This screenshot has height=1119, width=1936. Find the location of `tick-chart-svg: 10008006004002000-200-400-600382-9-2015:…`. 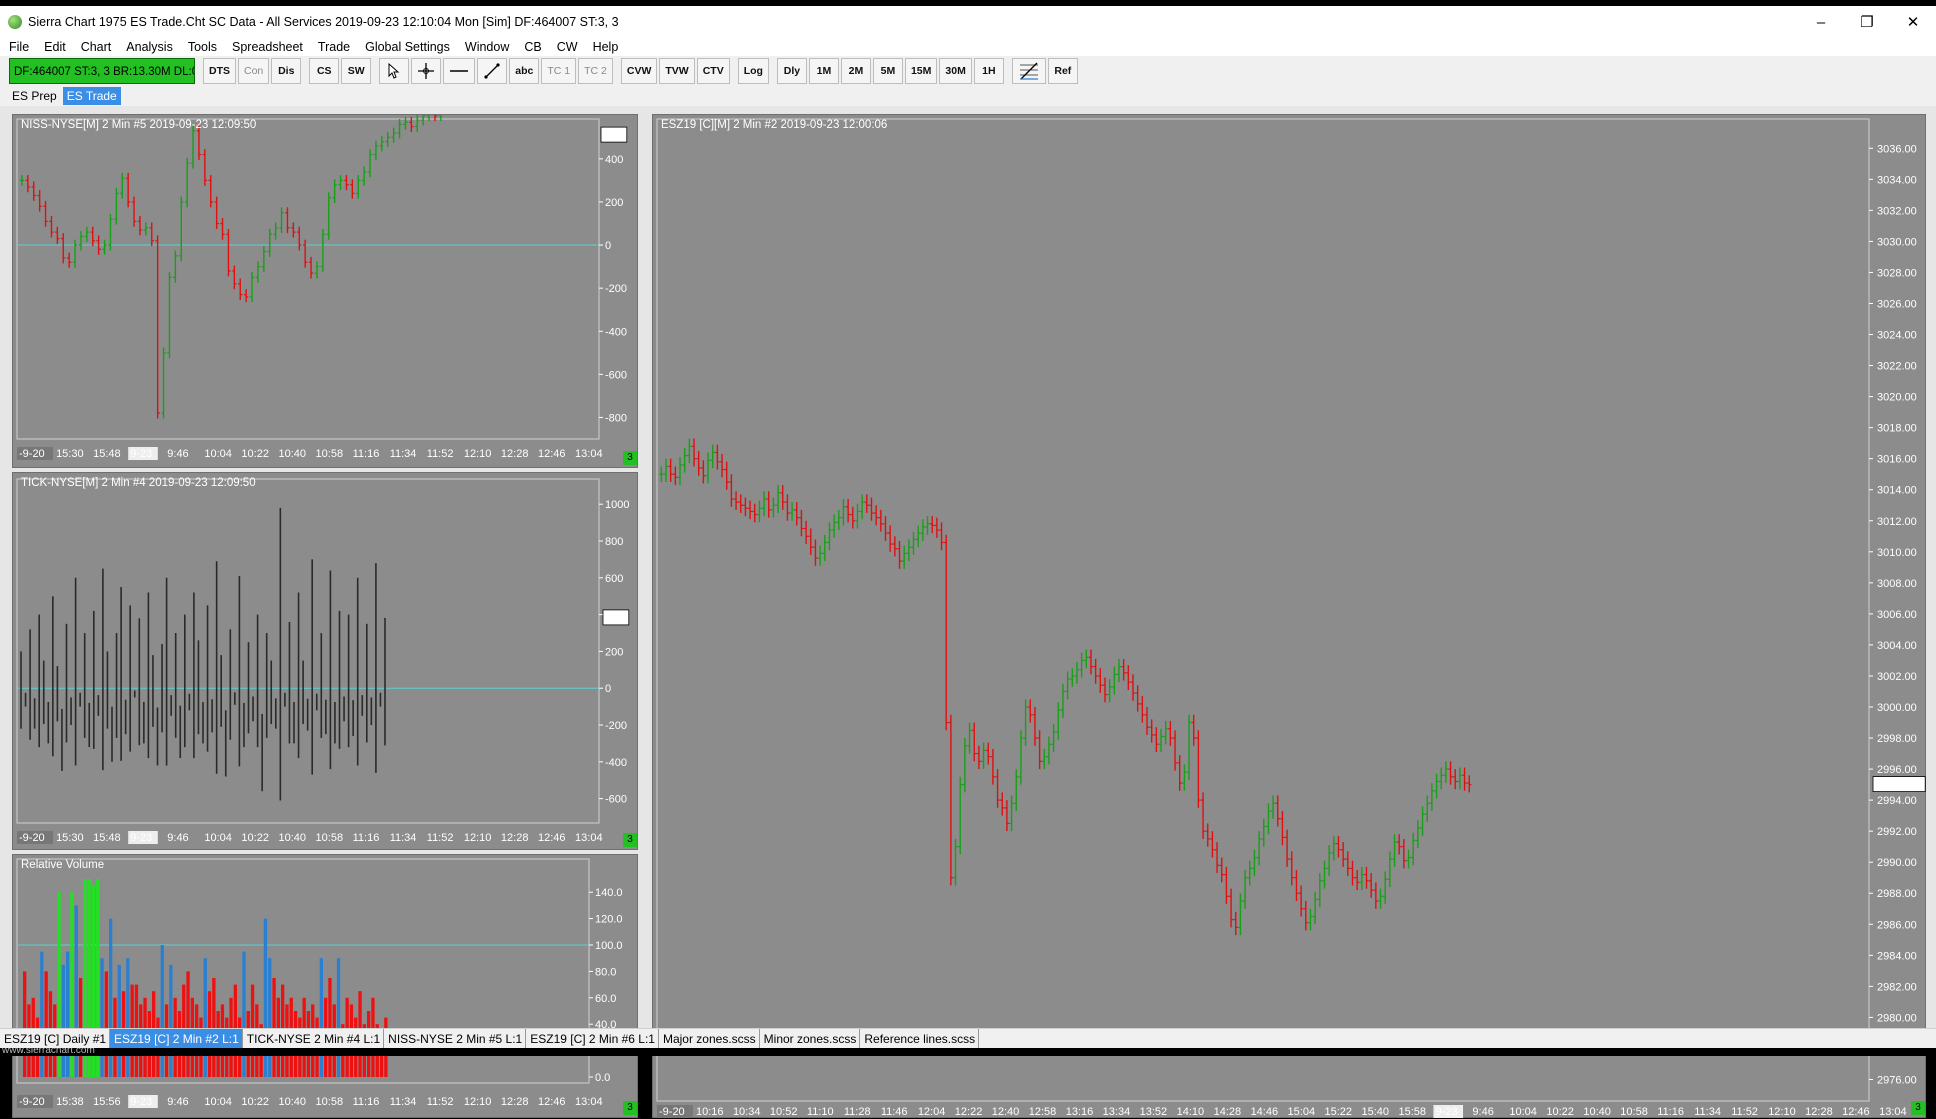

tick-chart-svg: 10008006004002000-200-400-600382-9-2015:… is located at coordinates (326, 662).